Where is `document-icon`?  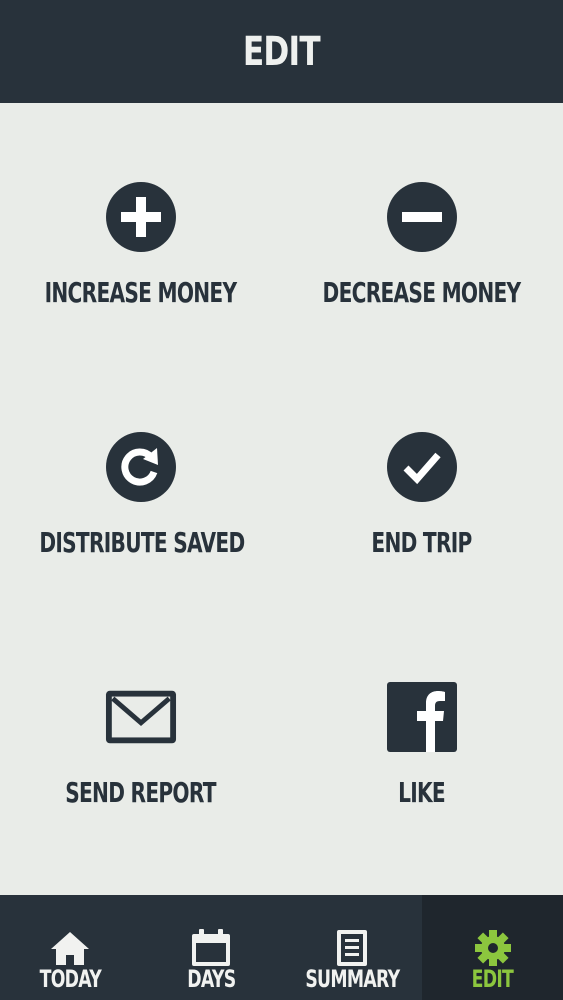 document-icon is located at coordinates (352, 948).